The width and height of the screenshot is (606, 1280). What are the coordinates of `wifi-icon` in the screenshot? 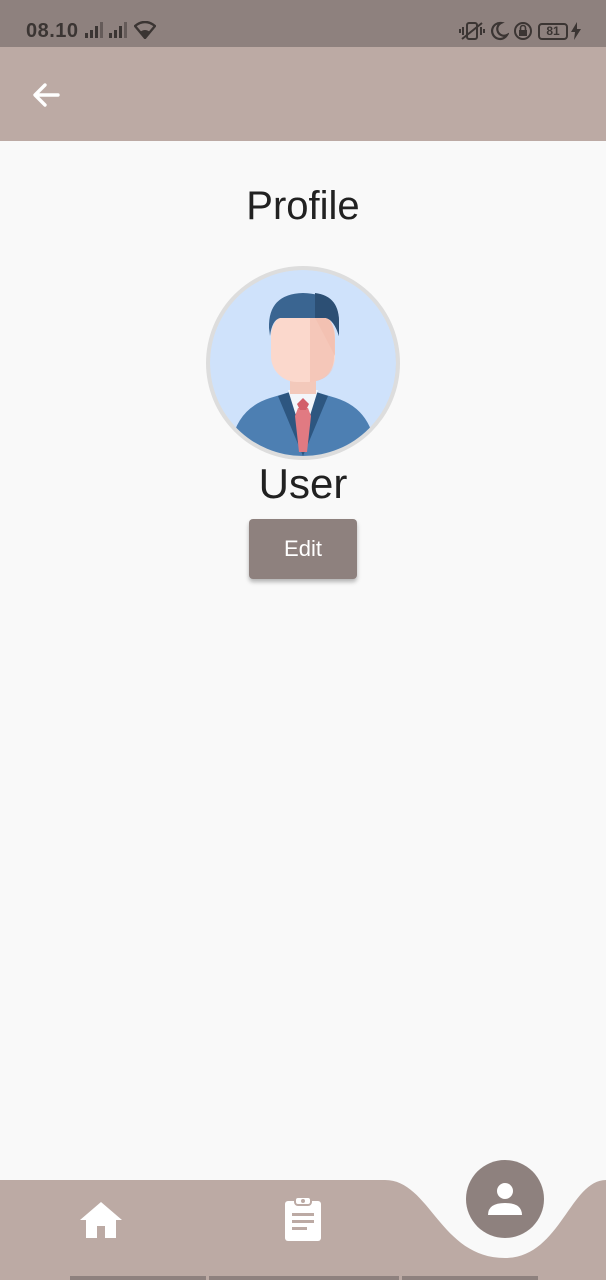 It's located at (145, 30).